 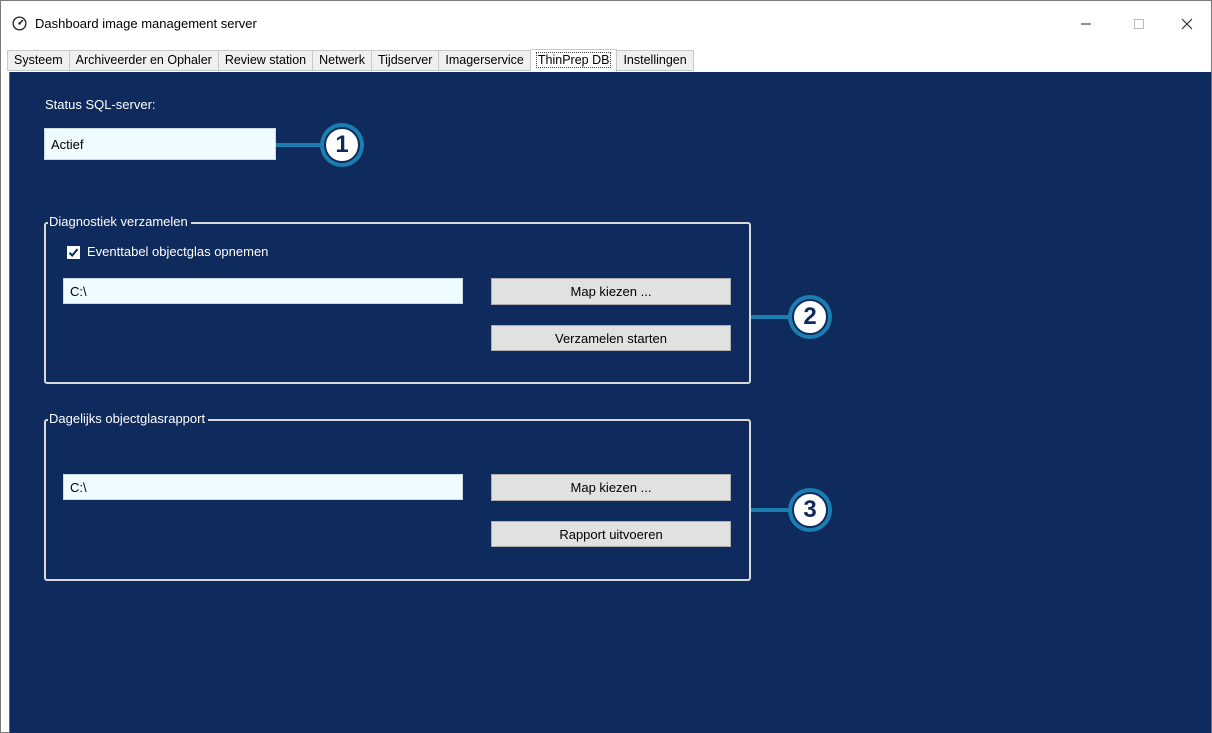 What do you see at coordinates (100, 104) in the screenshot?
I see `sql-status-label: Status SQL-server:` at bounding box center [100, 104].